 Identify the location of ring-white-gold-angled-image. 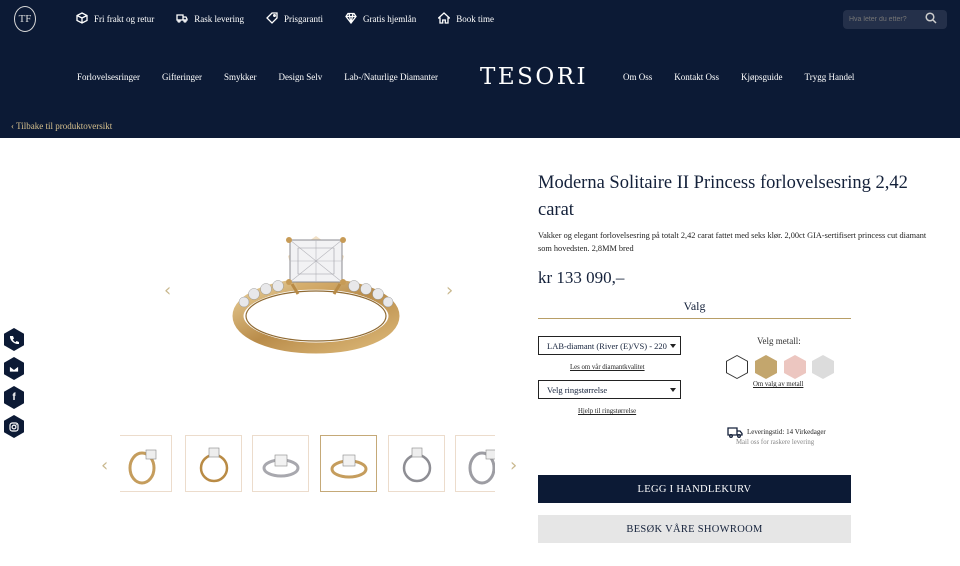
(481, 466).